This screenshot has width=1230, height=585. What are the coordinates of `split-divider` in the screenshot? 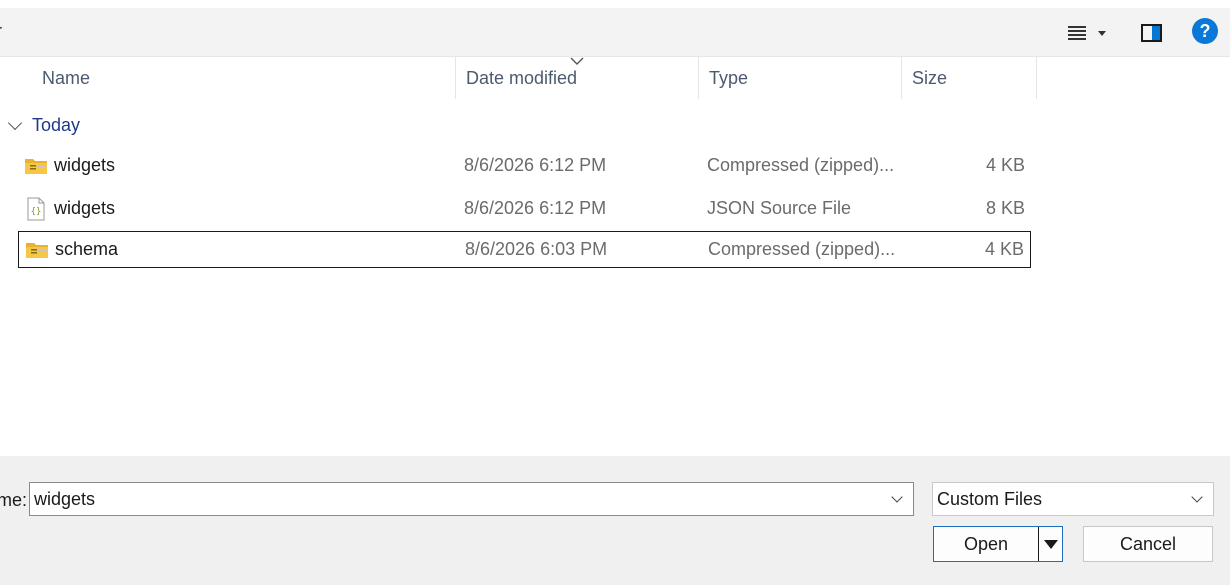 It's located at (1038, 544).